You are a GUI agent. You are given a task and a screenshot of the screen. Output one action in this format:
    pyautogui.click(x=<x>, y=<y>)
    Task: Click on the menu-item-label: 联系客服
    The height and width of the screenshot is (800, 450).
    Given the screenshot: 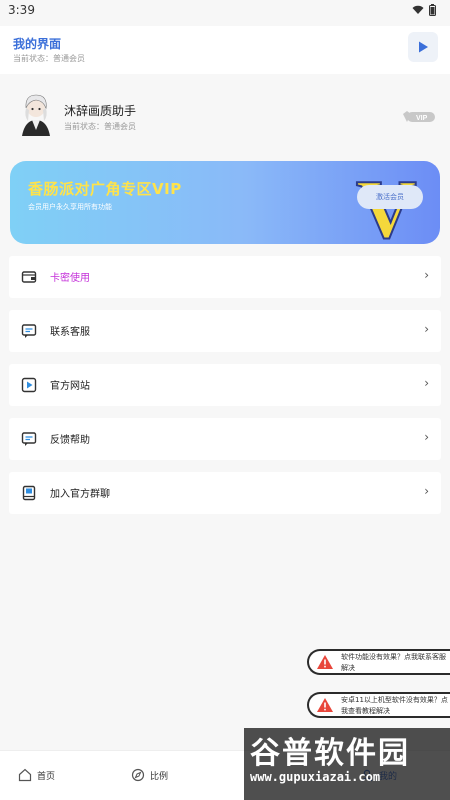 What is the action you would take?
    pyautogui.click(x=70, y=332)
    